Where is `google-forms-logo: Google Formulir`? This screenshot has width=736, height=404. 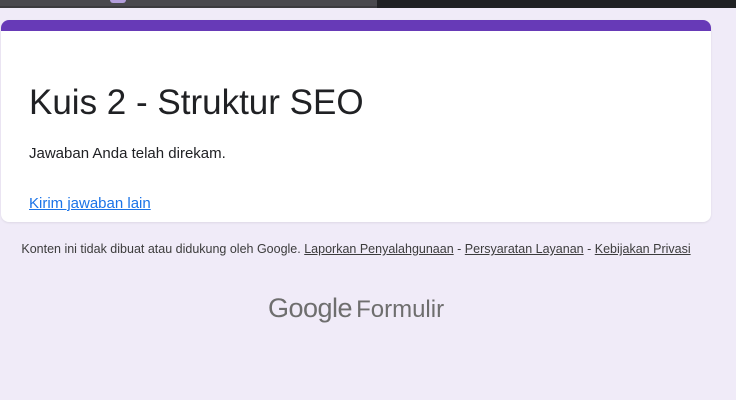
google-forms-logo: Google Formulir is located at coordinates (356, 310).